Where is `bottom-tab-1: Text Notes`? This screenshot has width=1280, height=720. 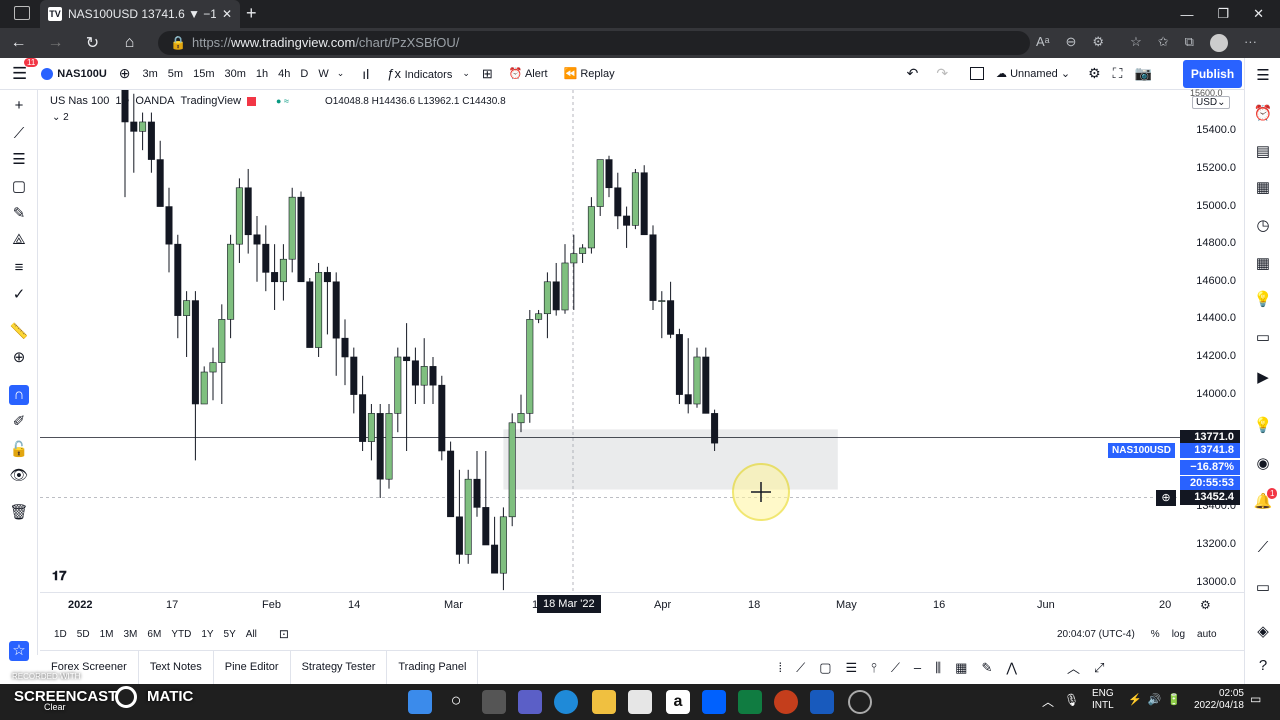
bottom-tab-1: Text Notes is located at coordinates (176, 667).